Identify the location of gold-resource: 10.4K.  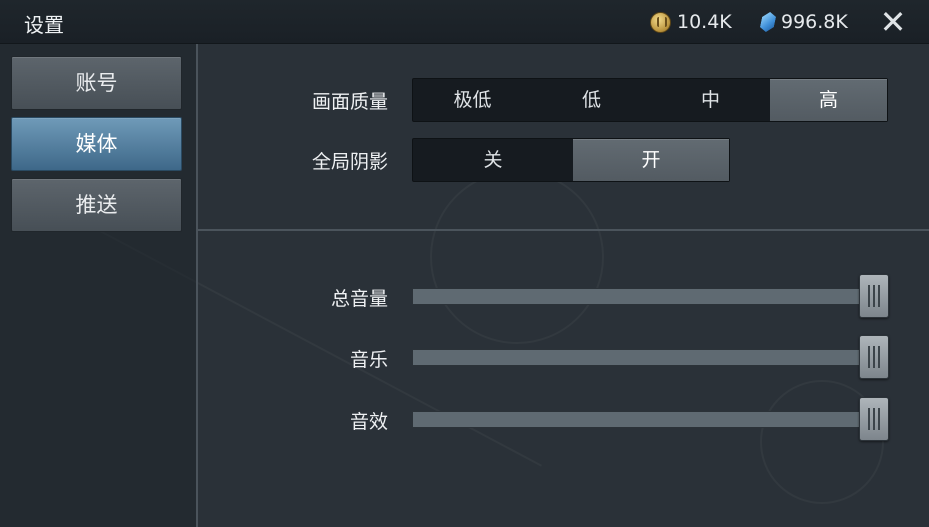
(691, 22).